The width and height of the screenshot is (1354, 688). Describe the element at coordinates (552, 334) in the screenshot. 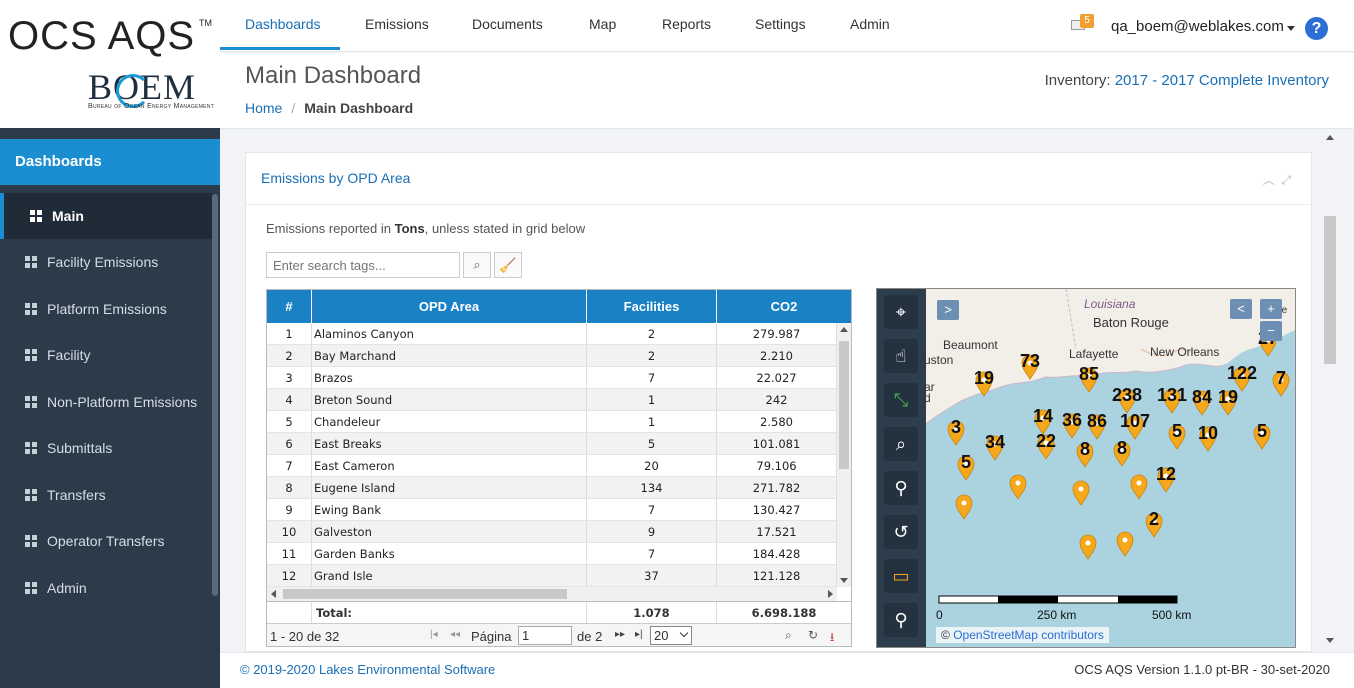

I see `table-row: 1 Alaminos Canyon 2 279.987` at that location.